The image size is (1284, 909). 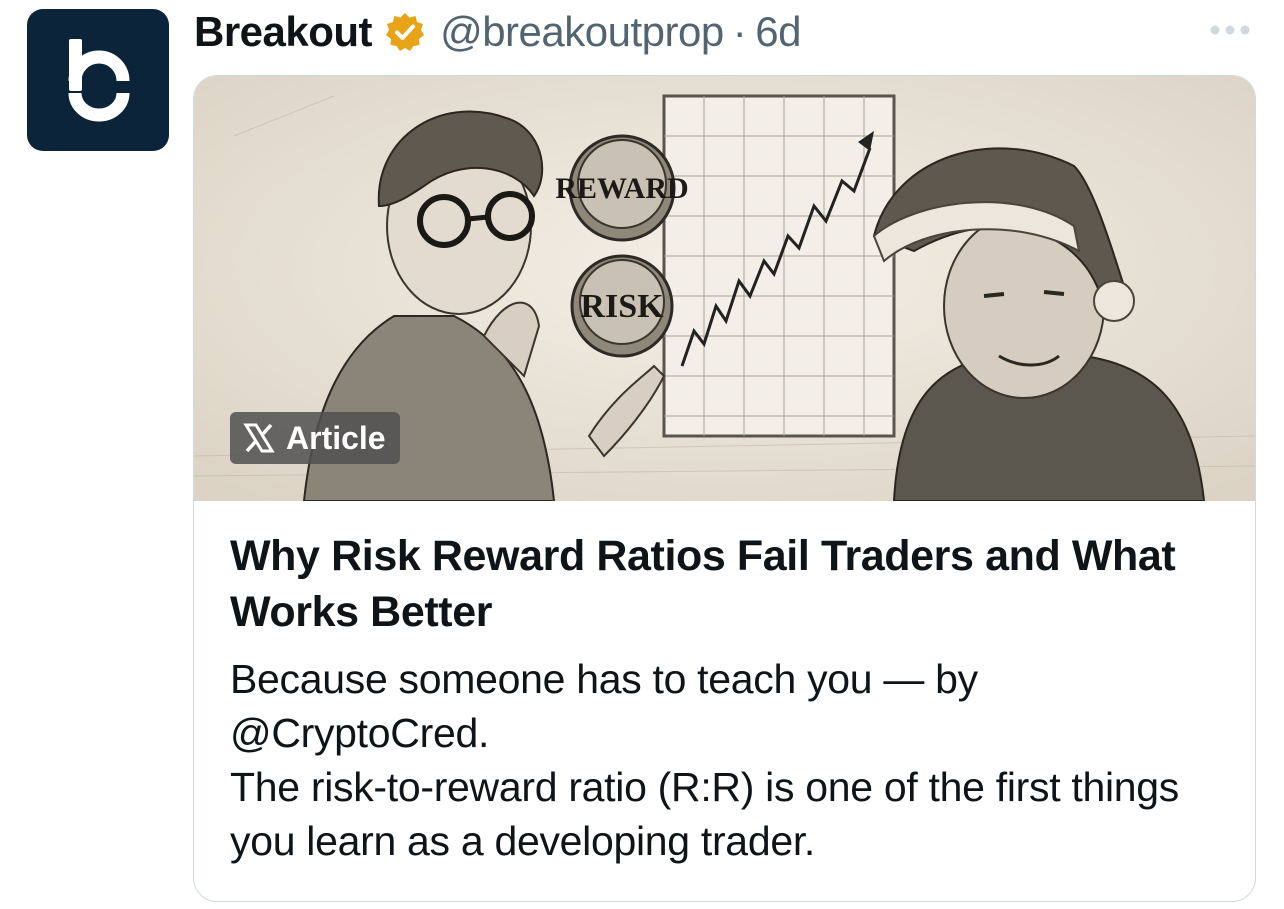 What do you see at coordinates (336, 437) in the screenshot?
I see `article-badge-label: Article` at bounding box center [336, 437].